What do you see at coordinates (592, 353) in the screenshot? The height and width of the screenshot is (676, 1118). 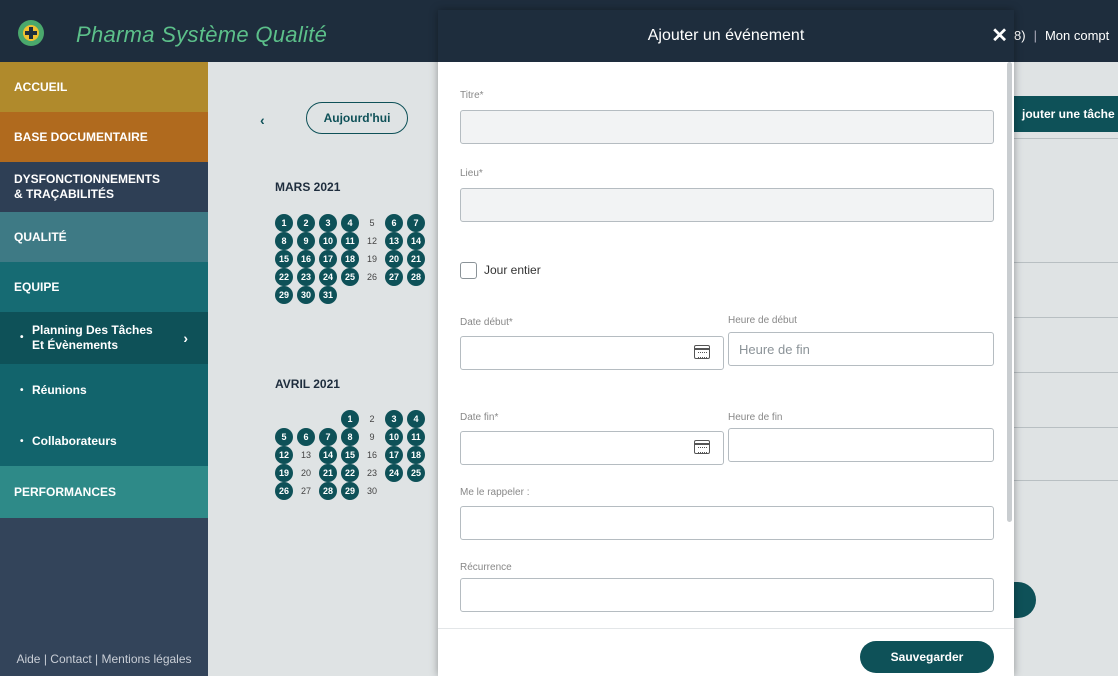 I see `date-debut-input` at bounding box center [592, 353].